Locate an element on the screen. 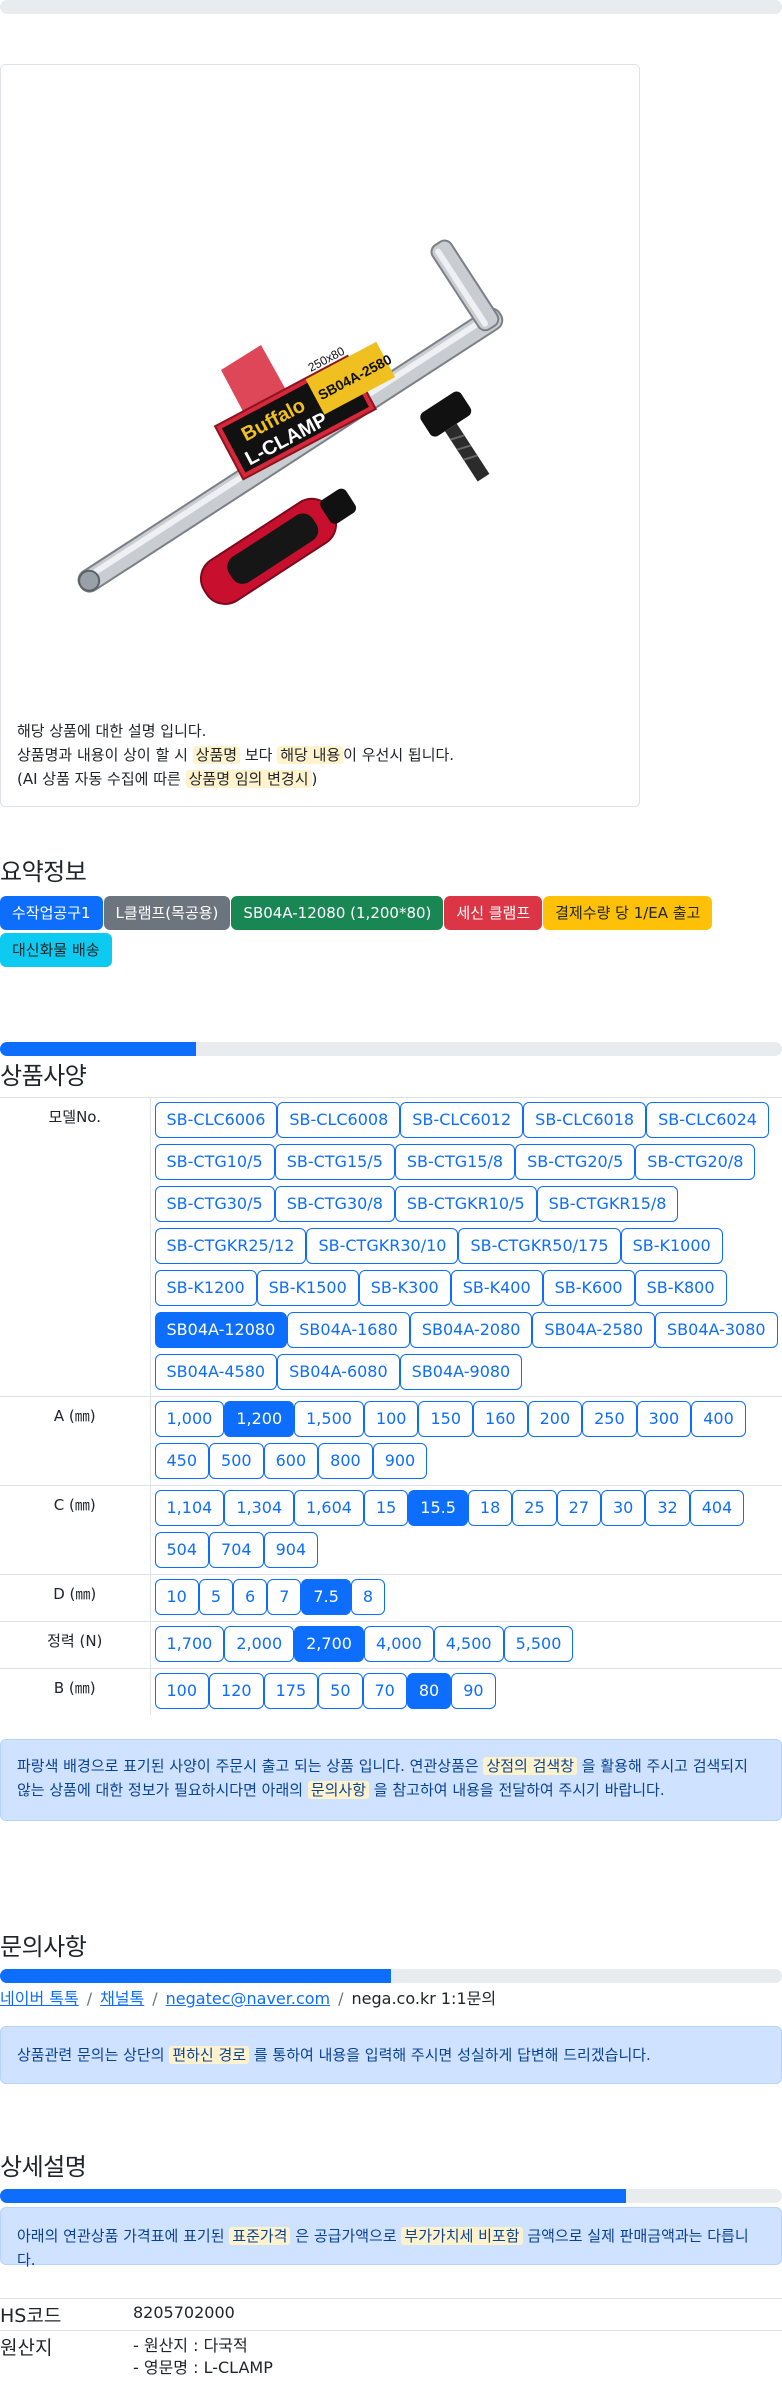 This screenshot has height=2386, width=782. spec-option: SB-CLC6024 is located at coordinates (707, 1120).